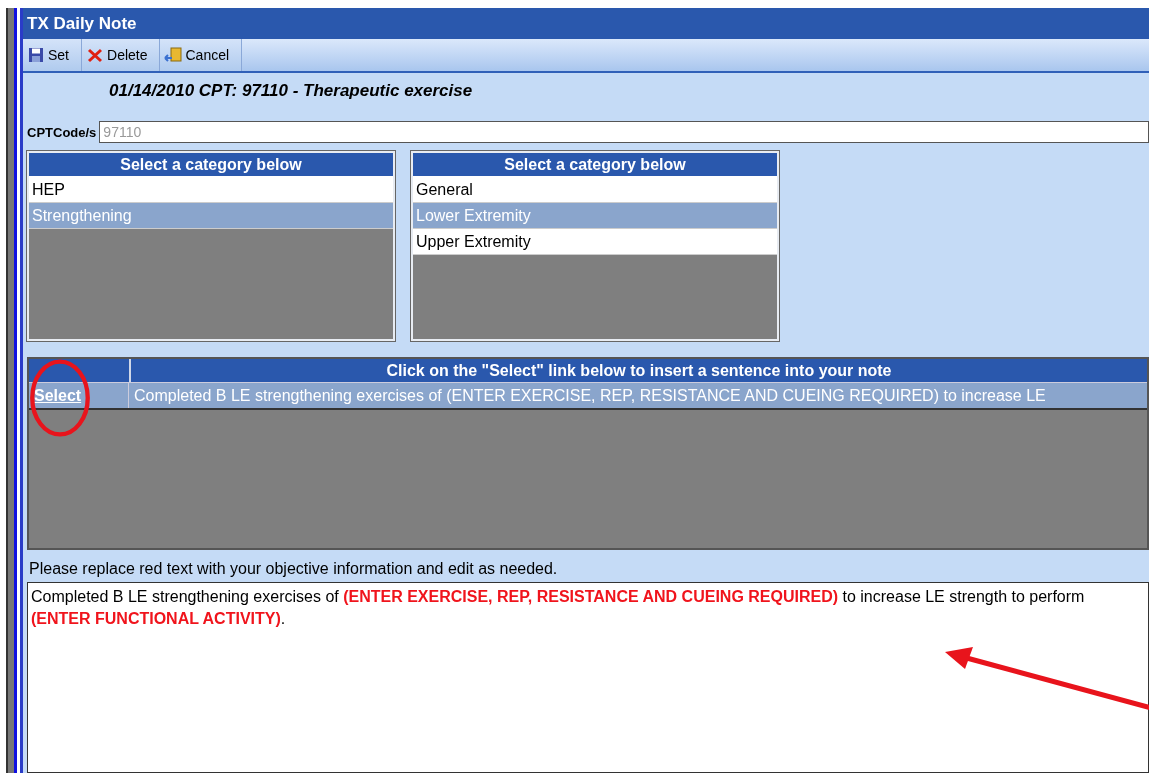 The image size is (1149, 773). What do you see at coordinates (639, 371) in the screenshot?
I see `column-header: Click on the "Select" link below to insert a sentence into your note` at bounding box center [639, 371].